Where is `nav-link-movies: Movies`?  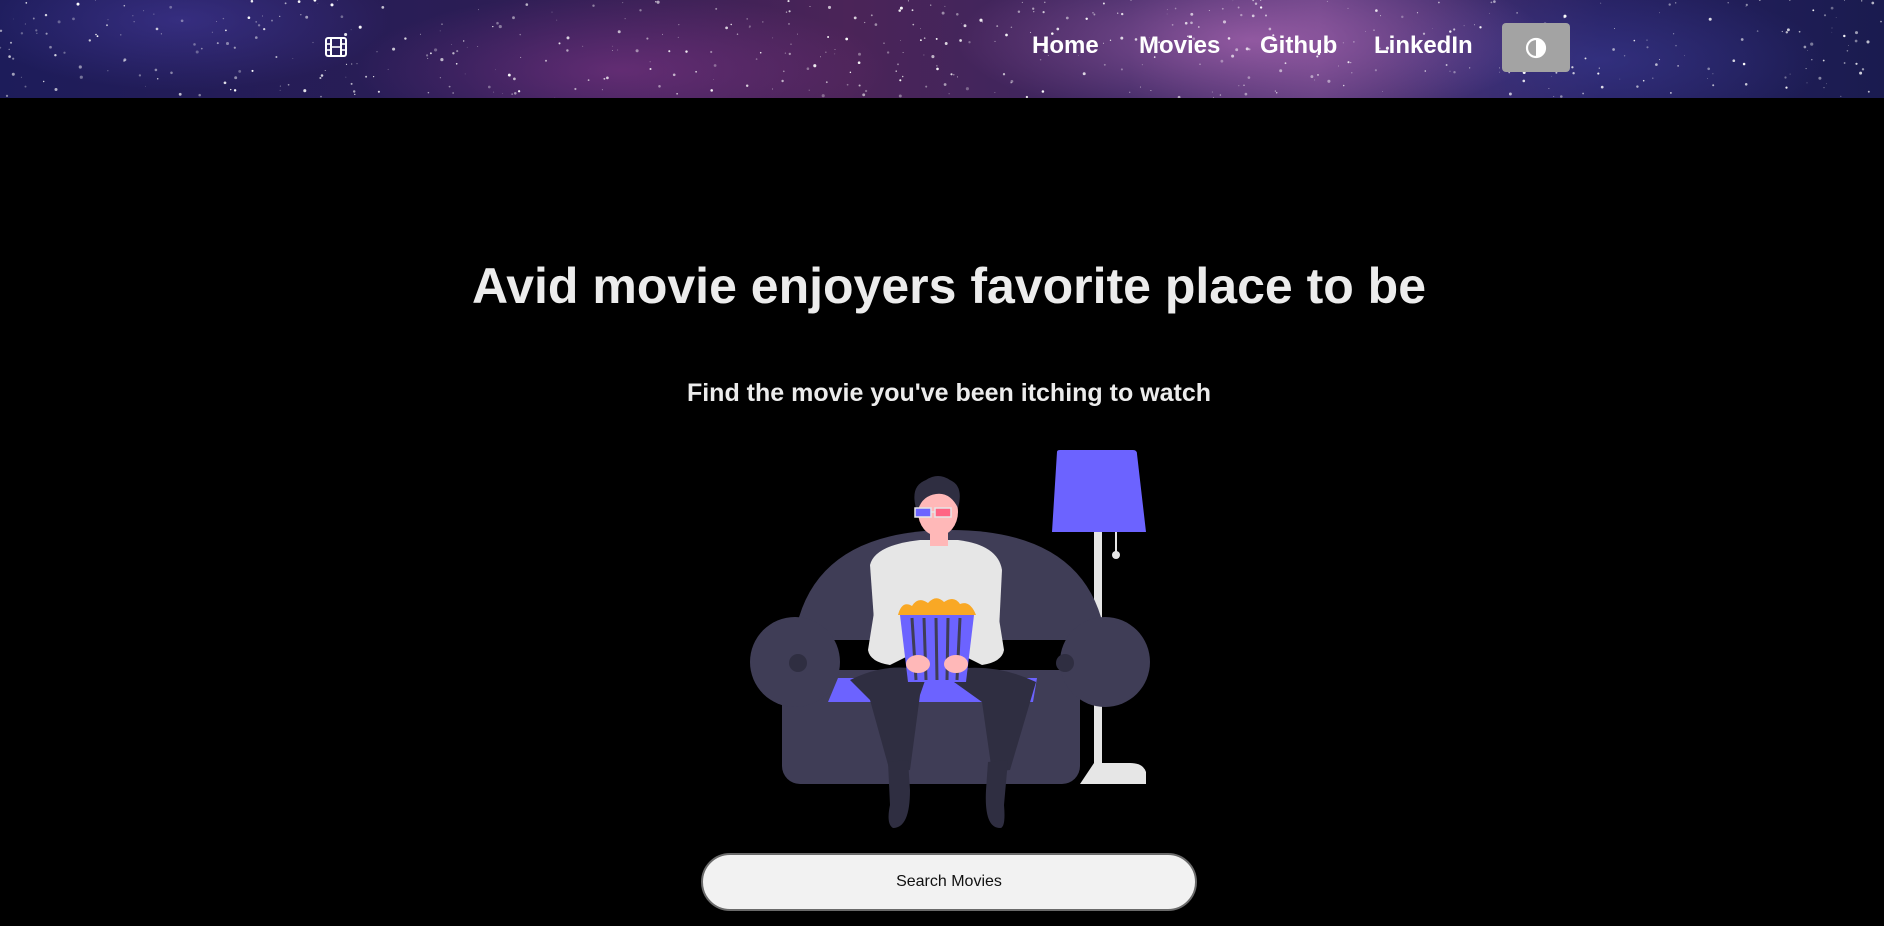
nav-link-movies: Movies is located at coordinates (1179, 46).